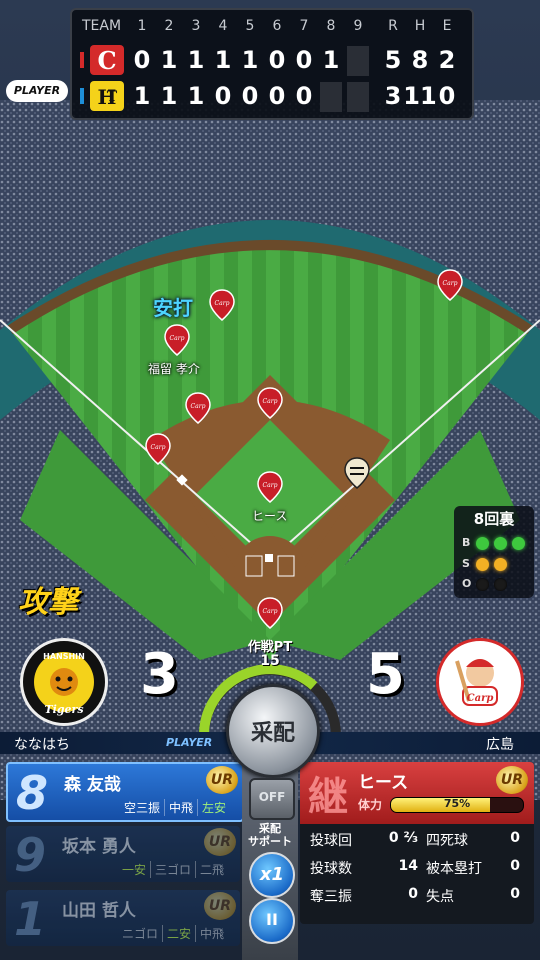  I want to click on at-bat-result: ニゴロ, so click(139, 934).